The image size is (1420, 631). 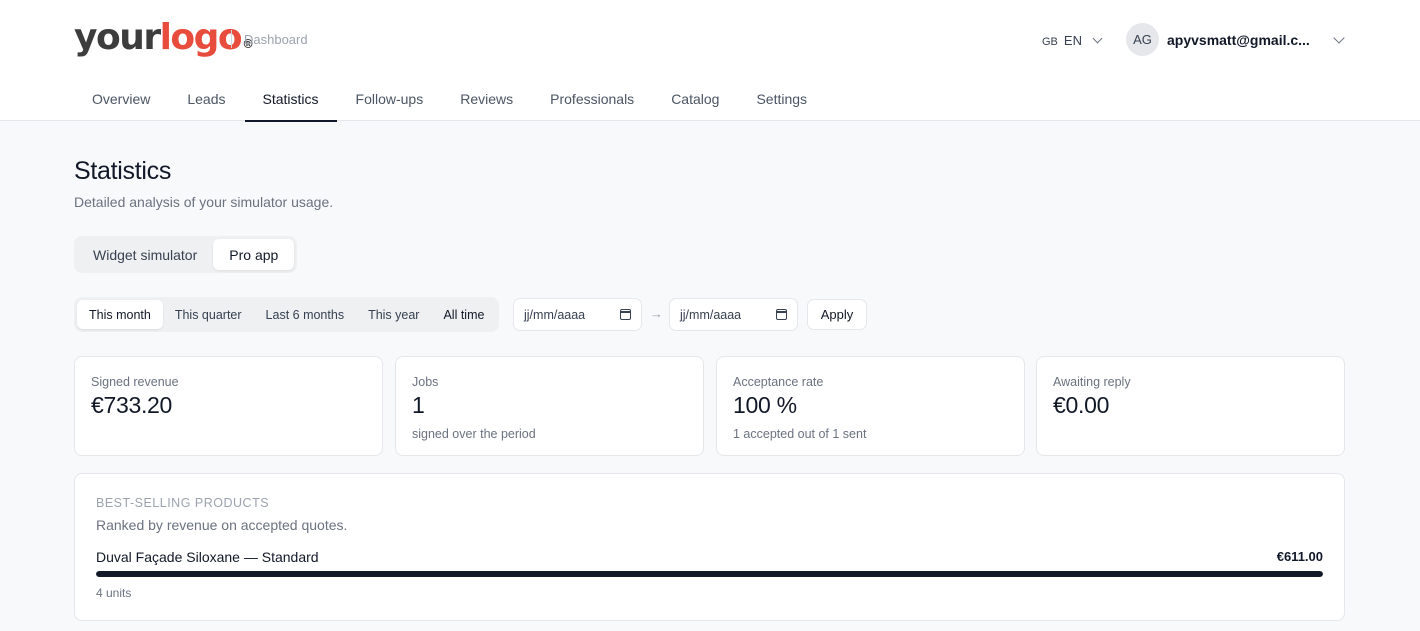 What do you see at coordinates (132, 405) in the screenshot?
I see `kpi-value: €733.20` at bounding box center [132, 405].